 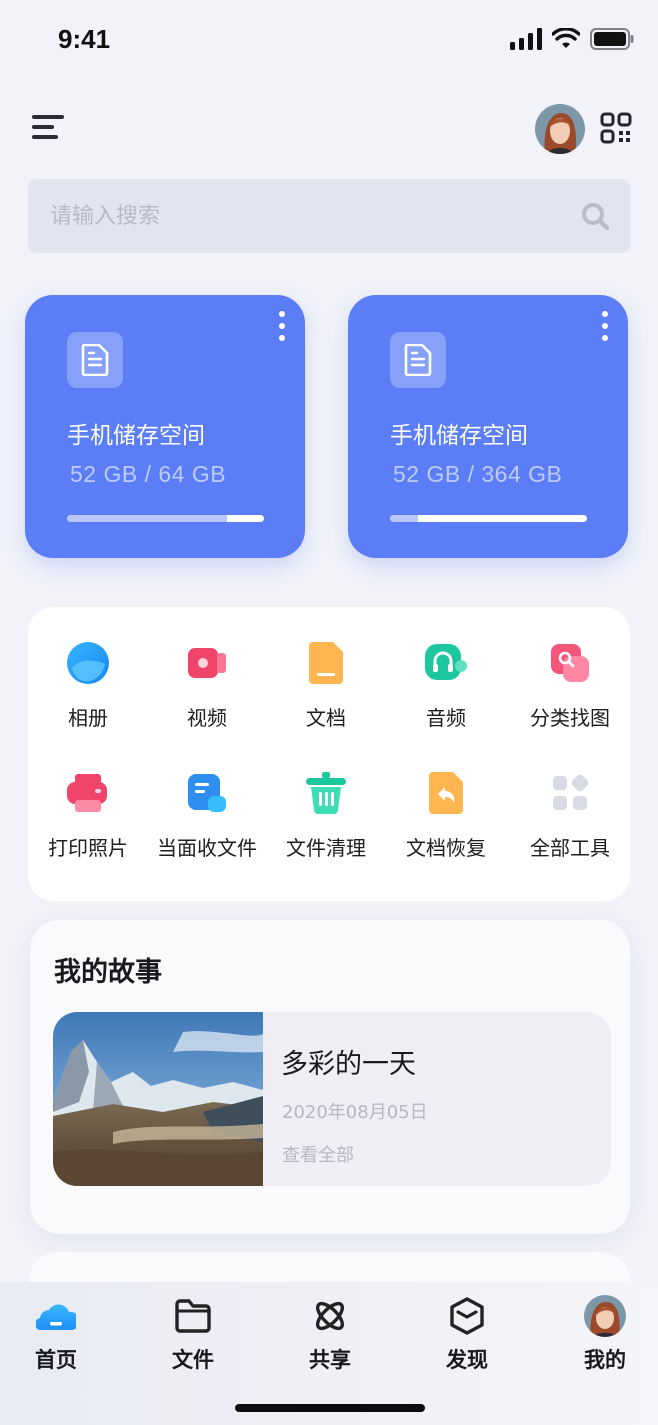 What do you see at coordinates (330, 1408) in the screenshot?
I see `home-indicator` at bounding box center [330, 1408].